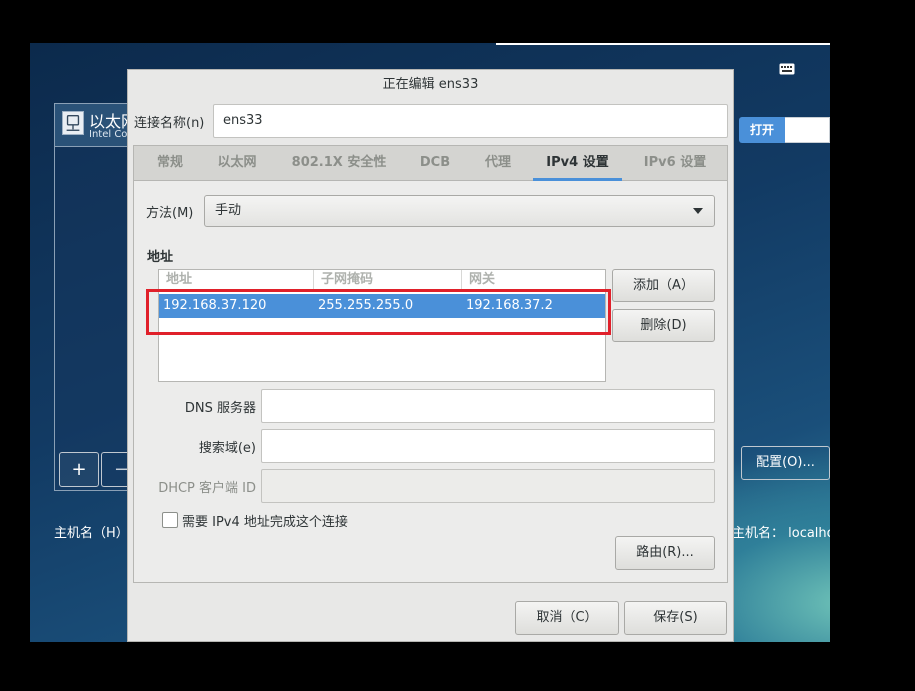  Describe the element at coordinates (170, 520) in the screenshot. I see `require-ipv4-checkbox` at that location.